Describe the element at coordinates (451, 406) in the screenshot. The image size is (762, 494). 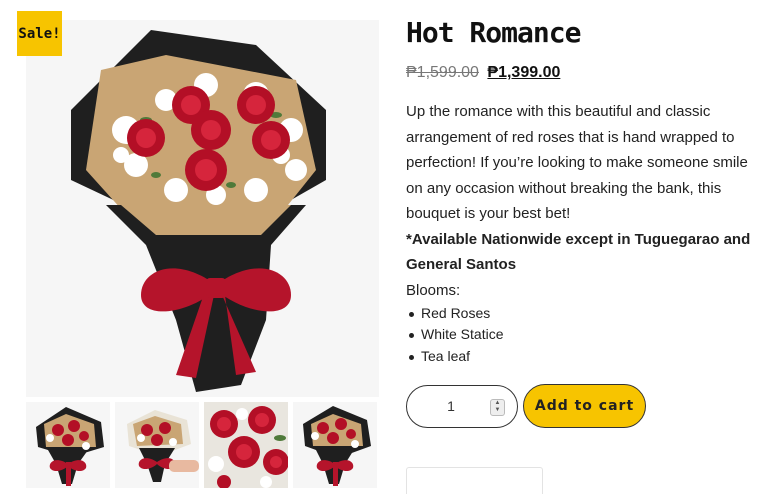
I see `quantity-input` at that location.